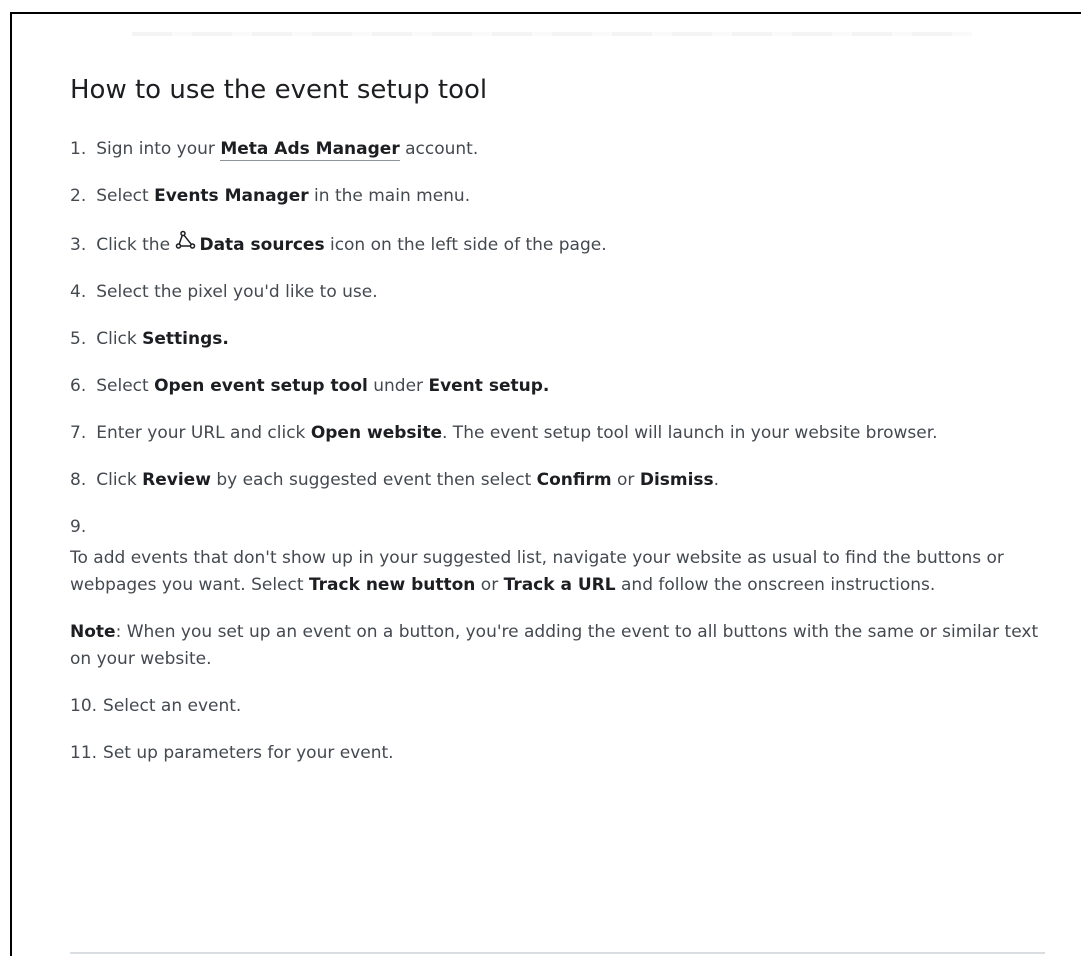 Image resolution: width=1081 pixels, height=956 pixels. I want to click on step-bold: Track a URL, so click(559, 585).